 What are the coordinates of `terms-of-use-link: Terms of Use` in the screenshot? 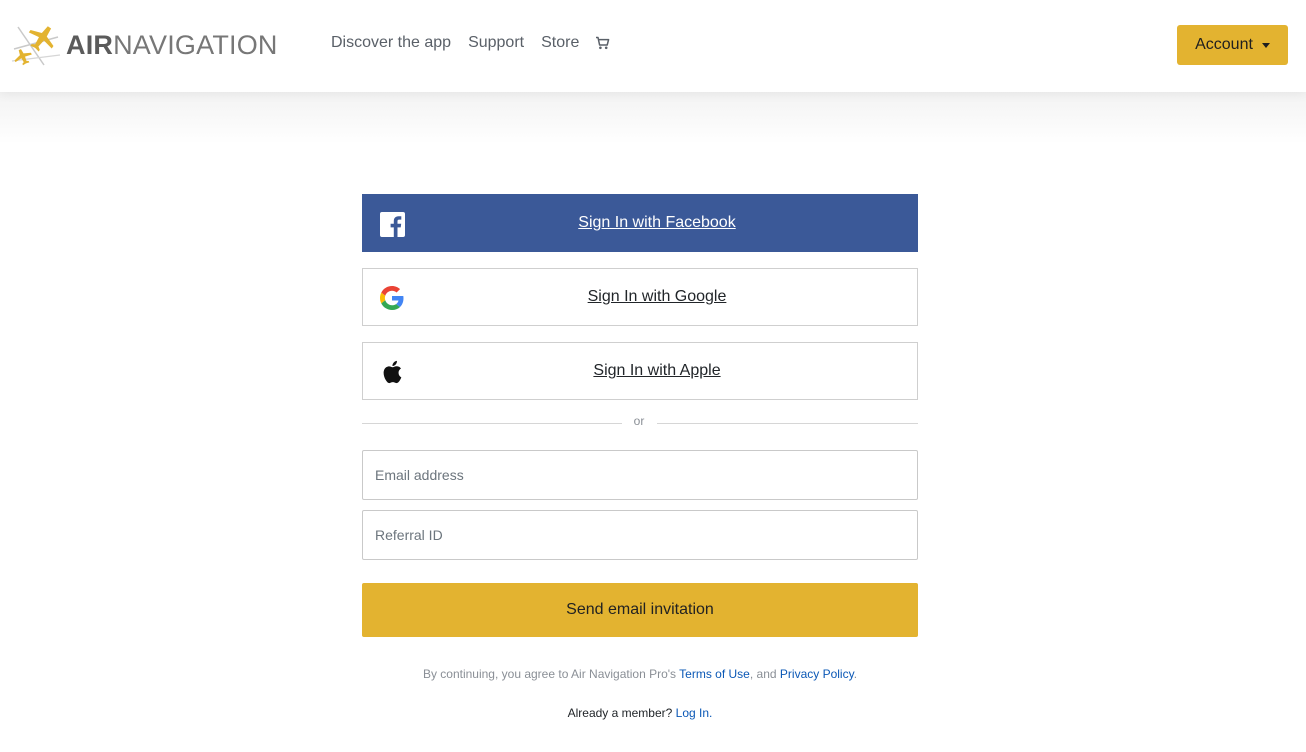 It's located at (714, 674).